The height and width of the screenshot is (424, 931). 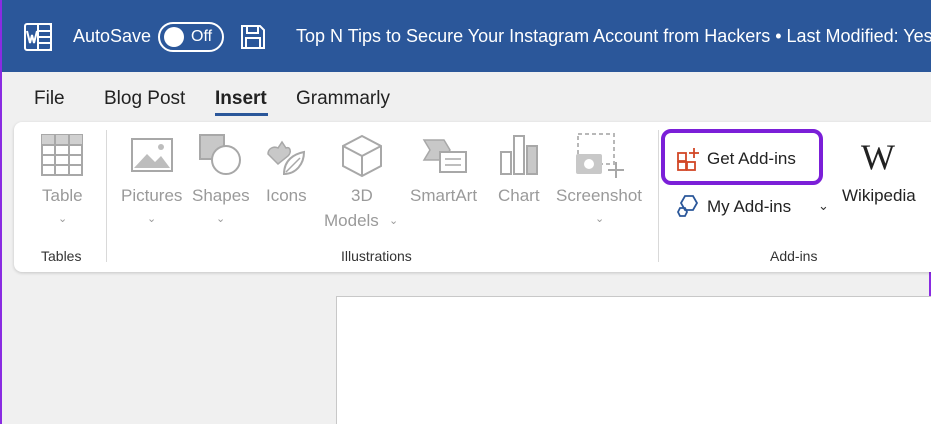 I want to click on my-addins-icon, so click(x=688, y=206).